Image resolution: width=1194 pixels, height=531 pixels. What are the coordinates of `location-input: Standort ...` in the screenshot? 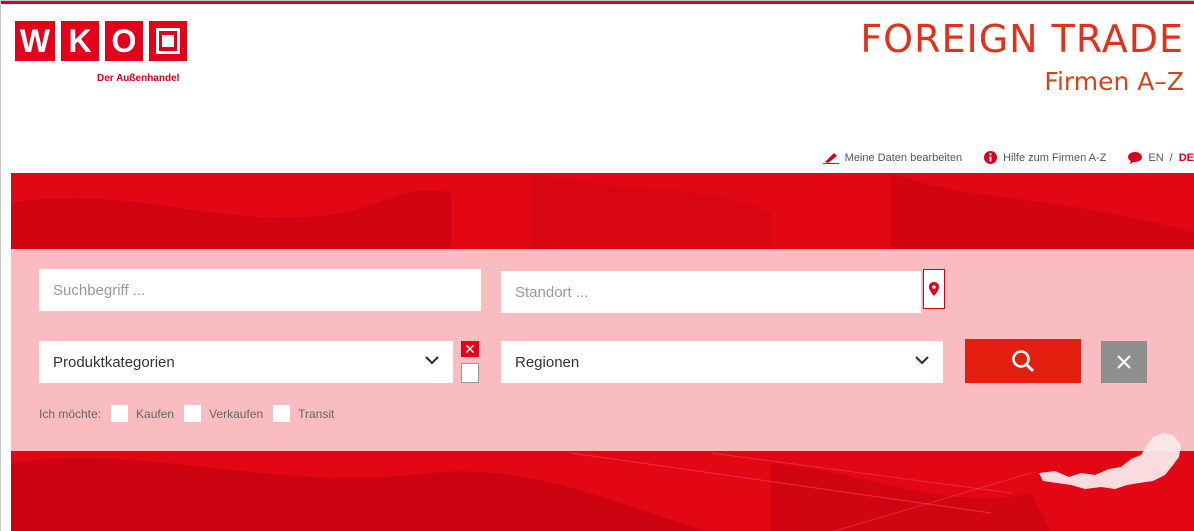 It's located at (711, 292).